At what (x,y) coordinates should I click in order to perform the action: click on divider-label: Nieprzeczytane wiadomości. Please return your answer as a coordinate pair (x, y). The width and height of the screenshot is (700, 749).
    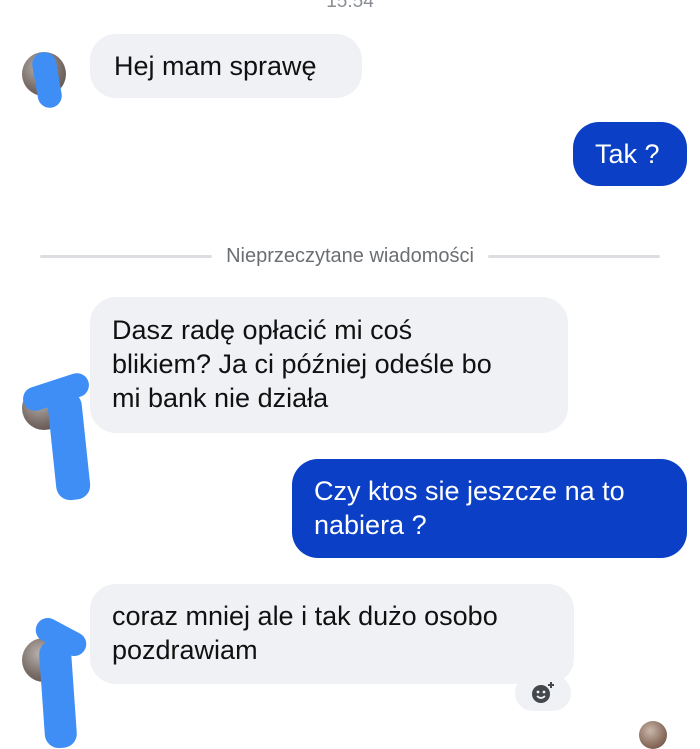
    Looking at the image, I should click on (350, 255).